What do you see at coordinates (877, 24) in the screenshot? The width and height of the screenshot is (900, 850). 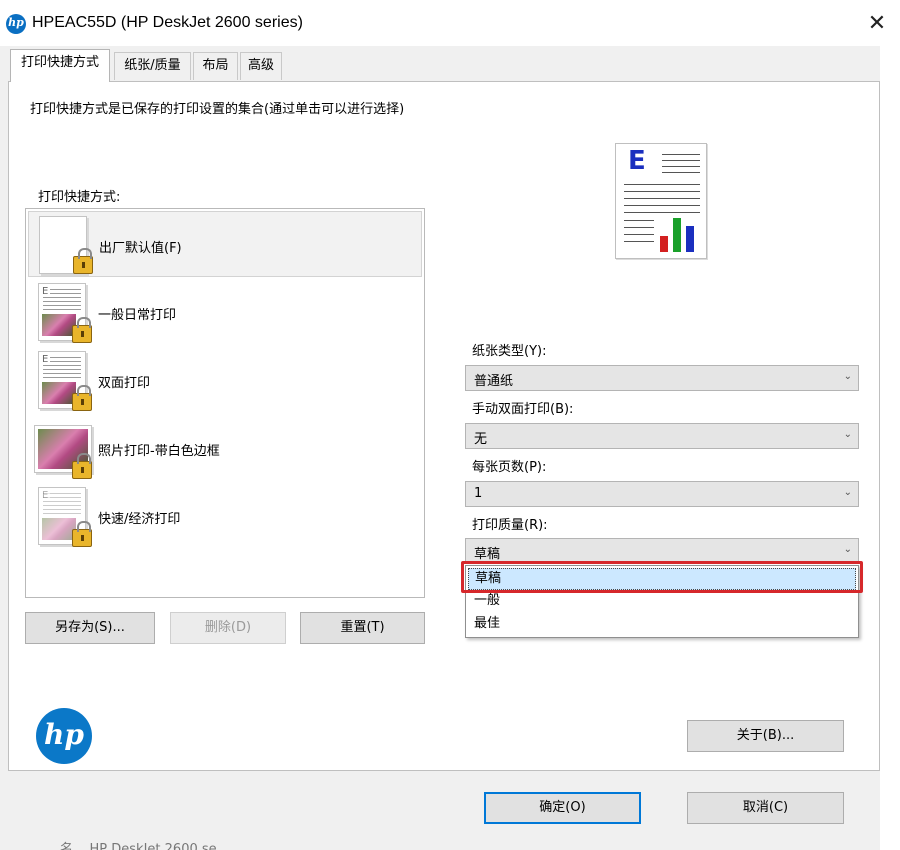 I see `close-button: ✕` at bounding box center [877, 24].